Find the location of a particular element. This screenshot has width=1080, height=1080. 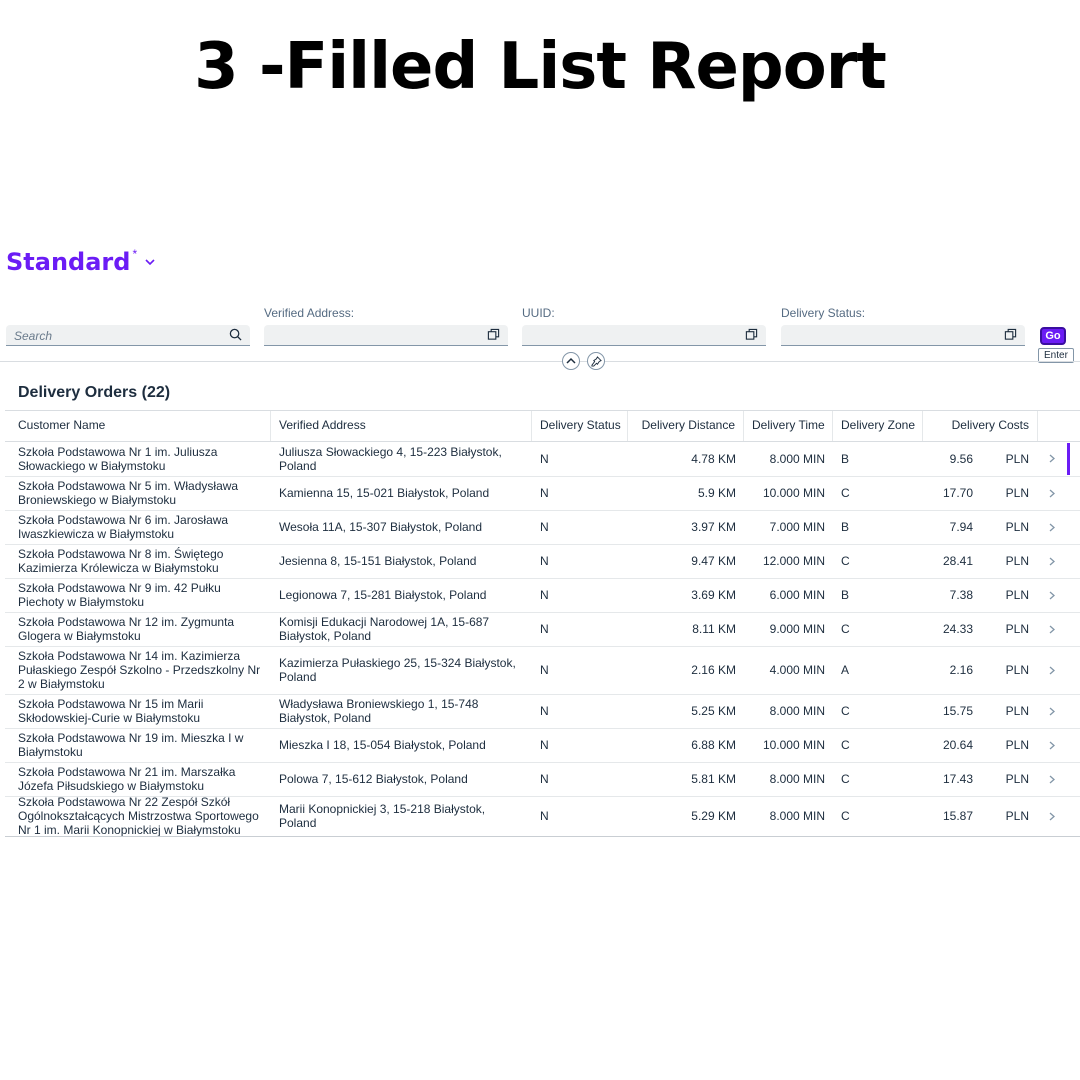

variant-modified-indicator: * is located at coordinates (135, 254).